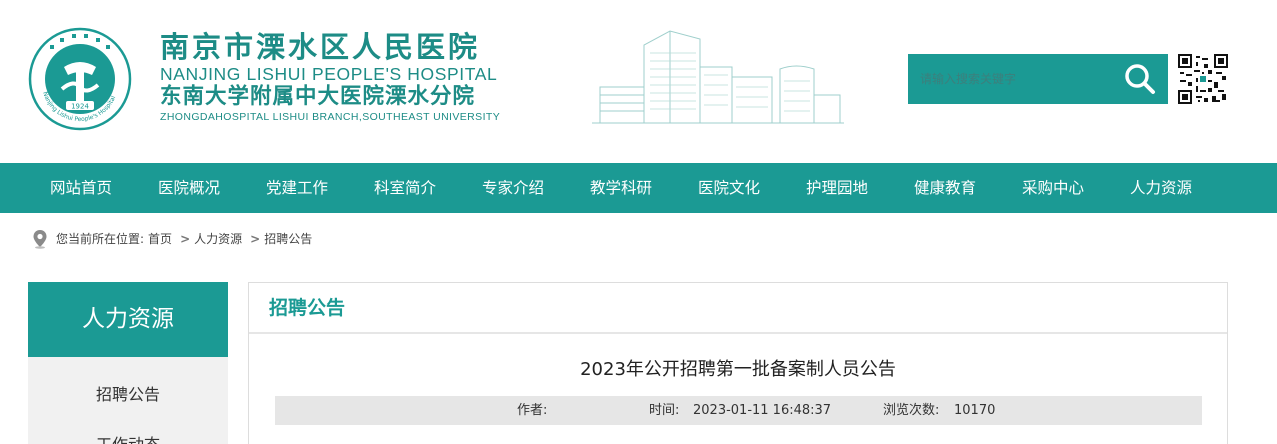  I want to click on hospital-name-en: NANJING LISHUI PEOPLE'S HOSPITAL, so click(329, 74).